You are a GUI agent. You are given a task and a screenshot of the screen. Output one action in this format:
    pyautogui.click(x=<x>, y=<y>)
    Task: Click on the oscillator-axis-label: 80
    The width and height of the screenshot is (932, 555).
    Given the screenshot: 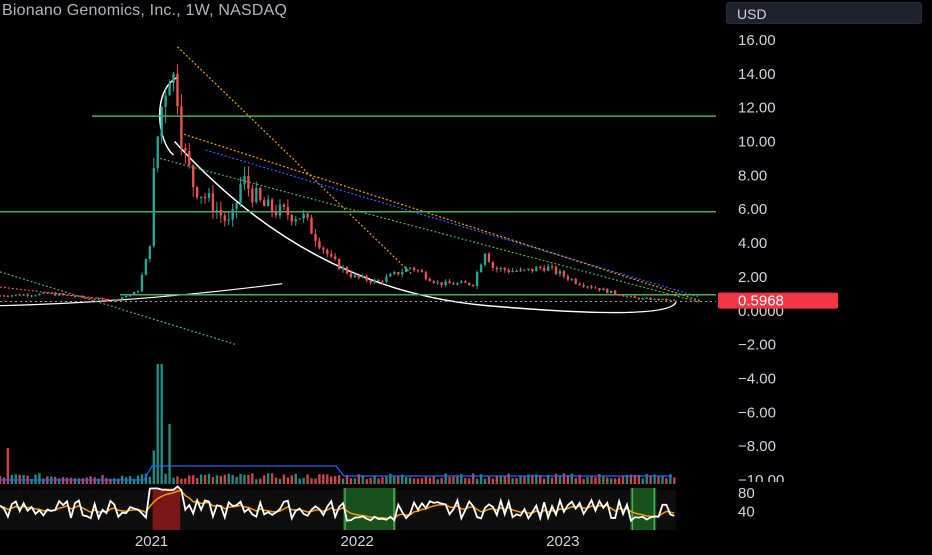 What is the action you would take?
    pyautogui.click(x=746, y=493)
    